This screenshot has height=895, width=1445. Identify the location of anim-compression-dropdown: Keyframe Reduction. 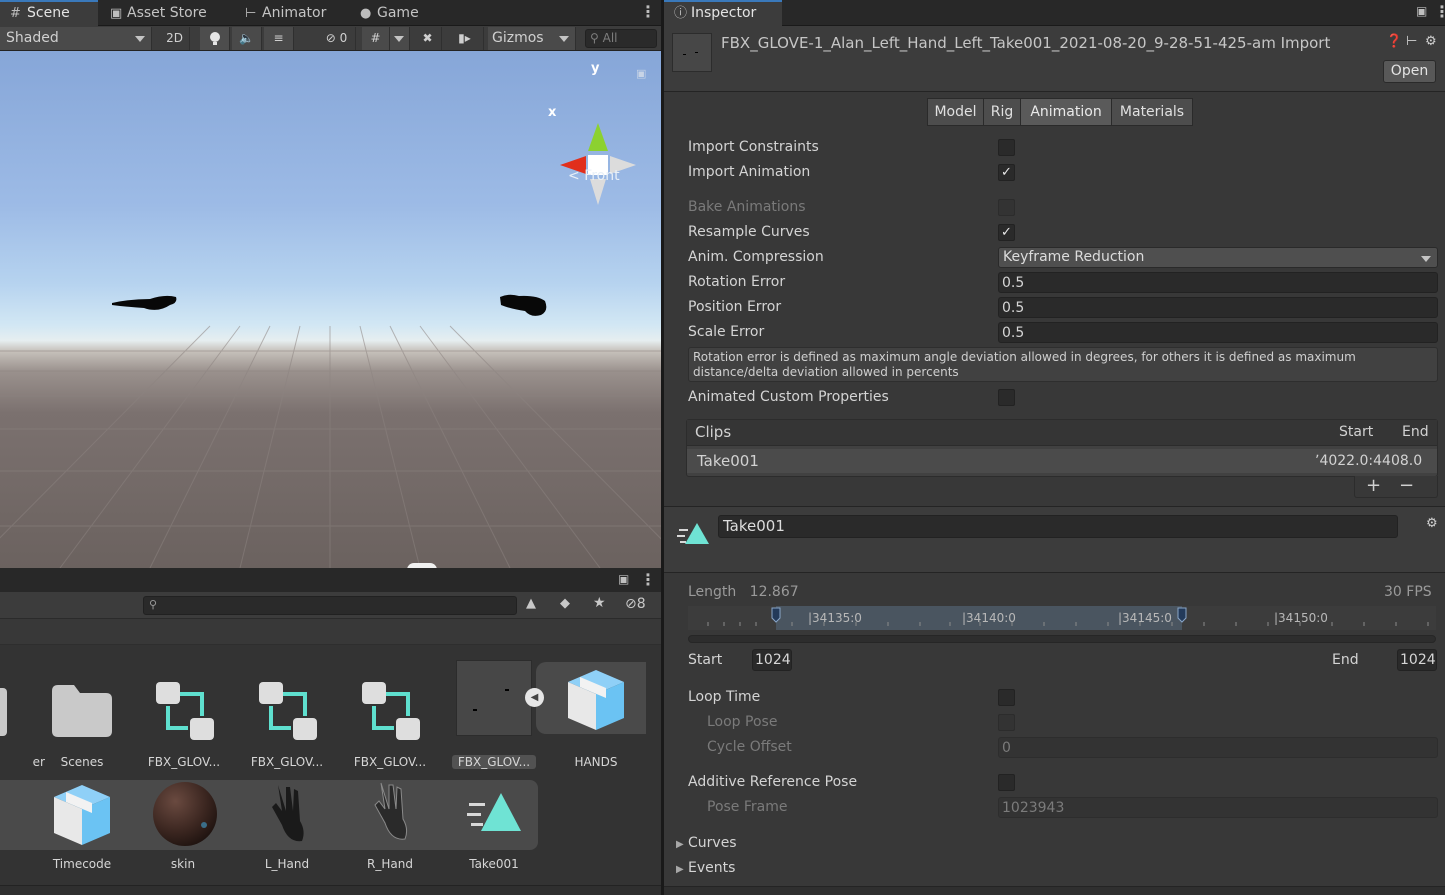
(1218, 257).